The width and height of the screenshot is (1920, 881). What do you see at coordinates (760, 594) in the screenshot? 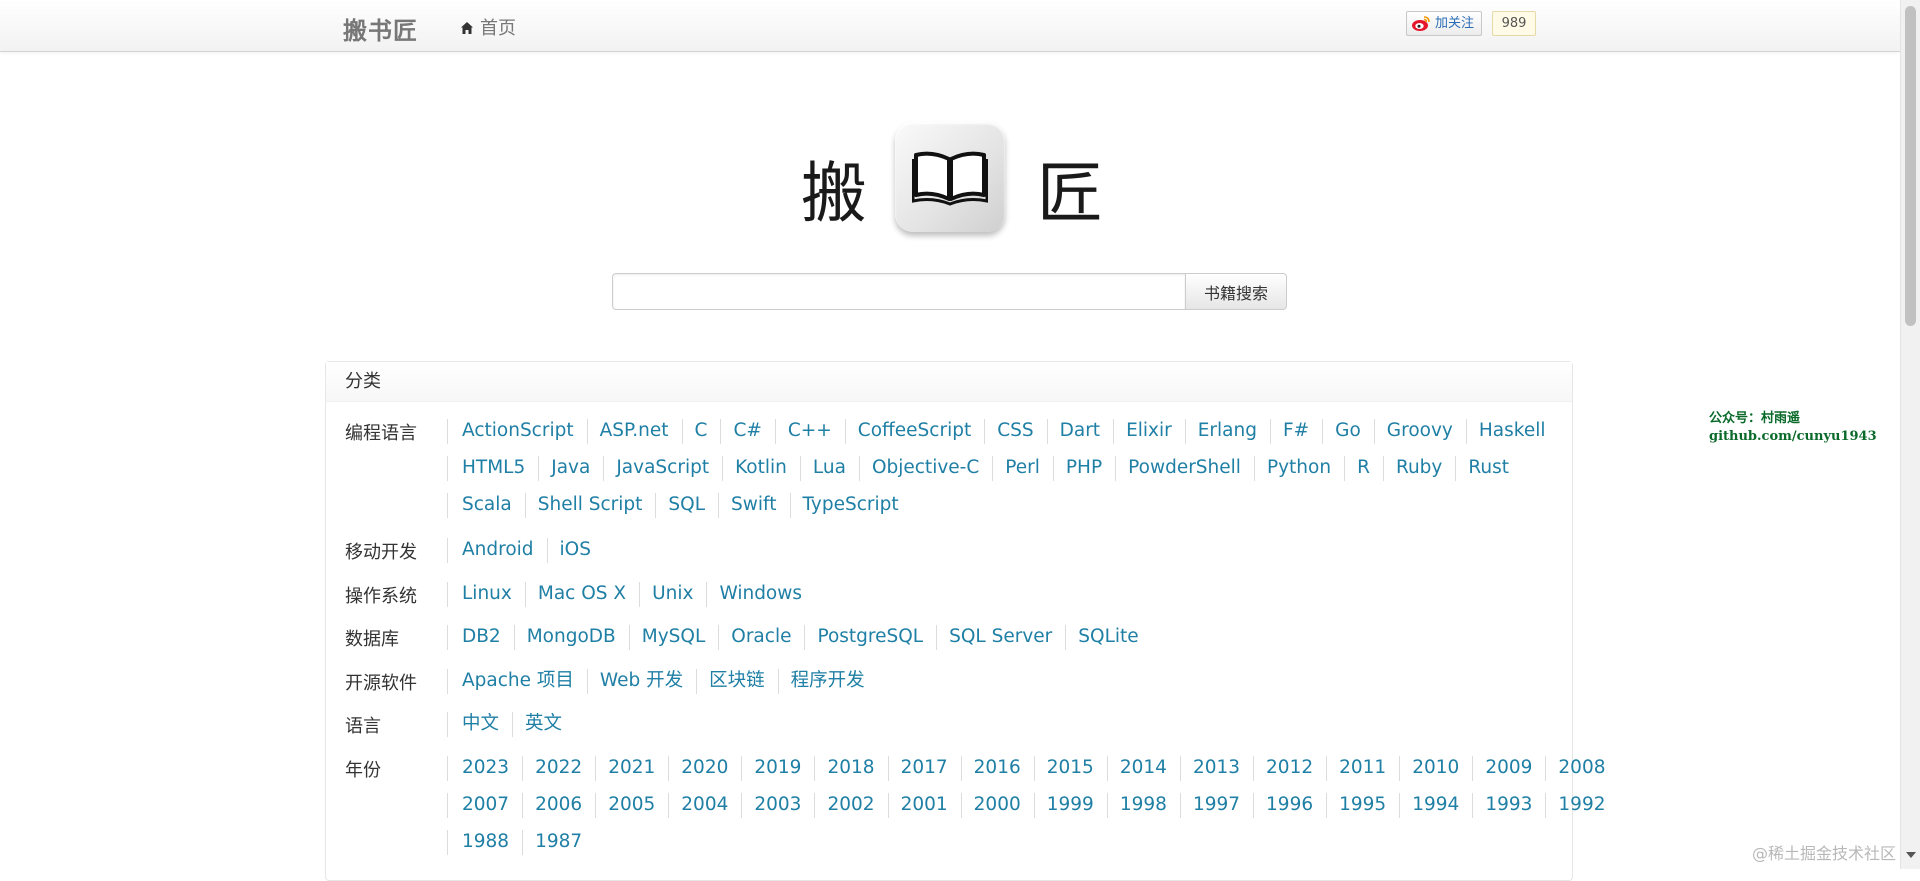
I see `category-link: Windows` at bounding box center [760, 594].